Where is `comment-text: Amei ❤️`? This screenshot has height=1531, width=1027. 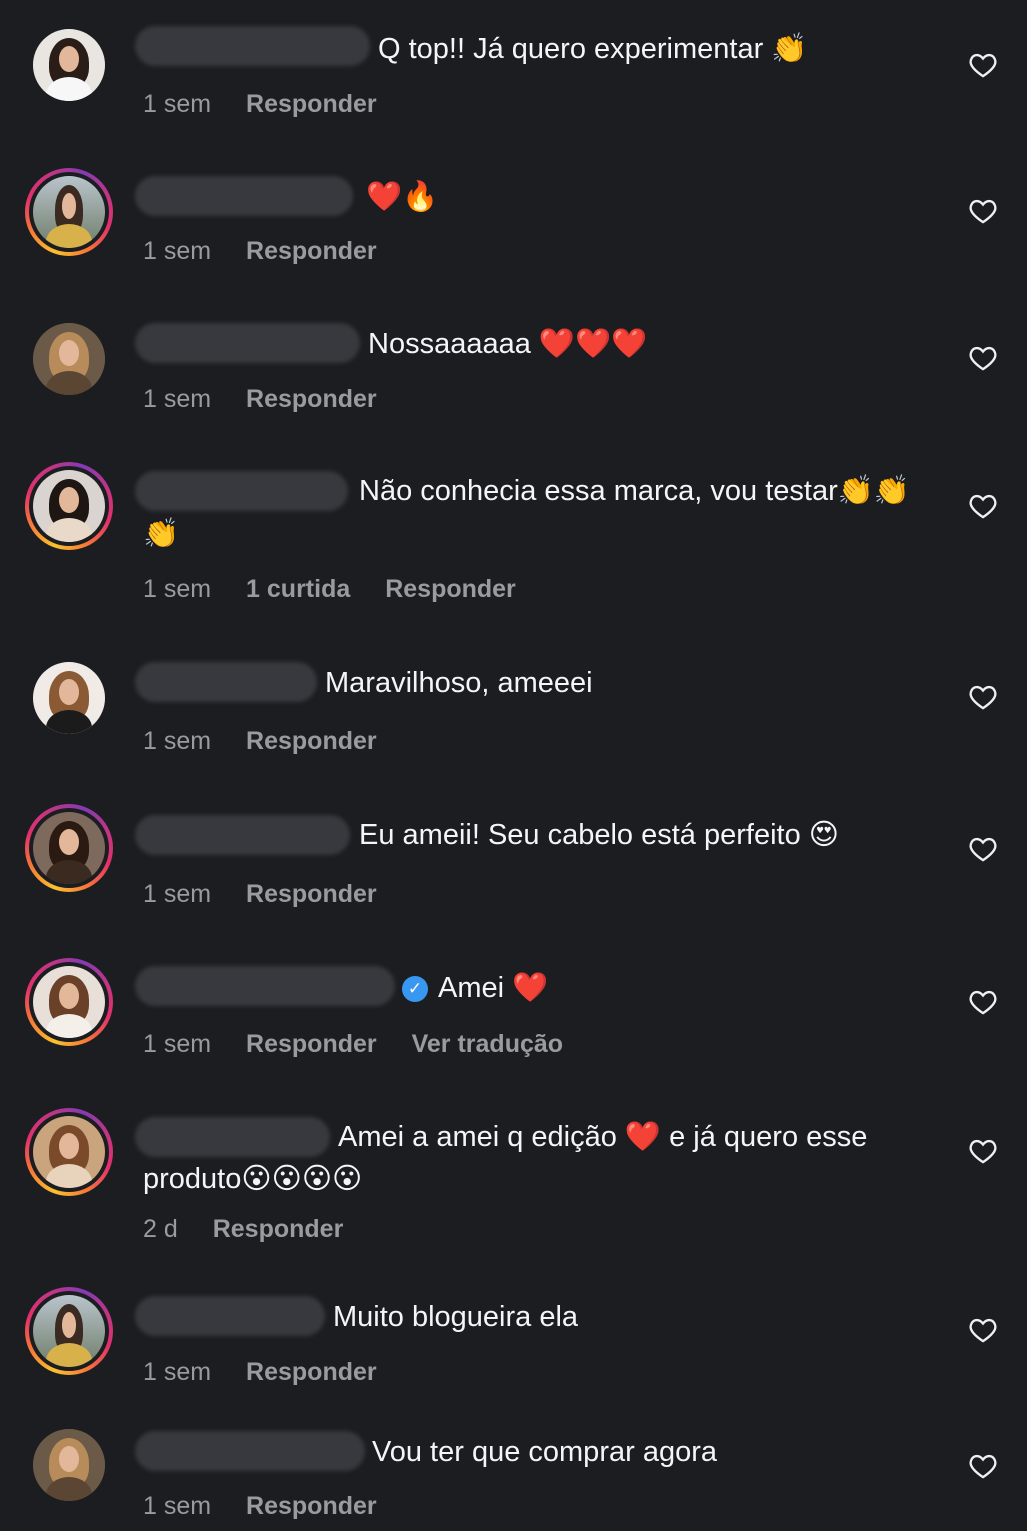
comment-text: Amei ❤️ is located at coordinates (493, 988).